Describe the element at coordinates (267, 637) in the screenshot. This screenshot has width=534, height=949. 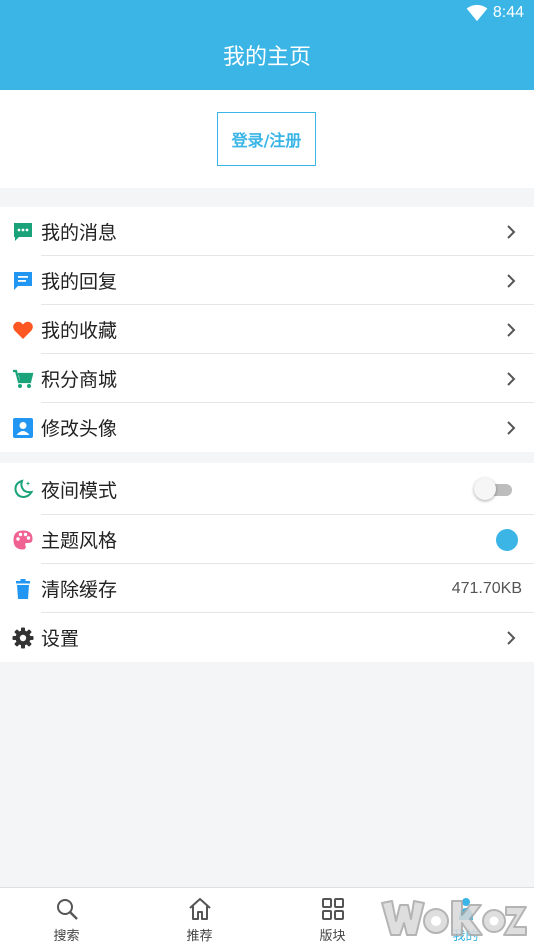
I see `settings-row: 设置` at that location.